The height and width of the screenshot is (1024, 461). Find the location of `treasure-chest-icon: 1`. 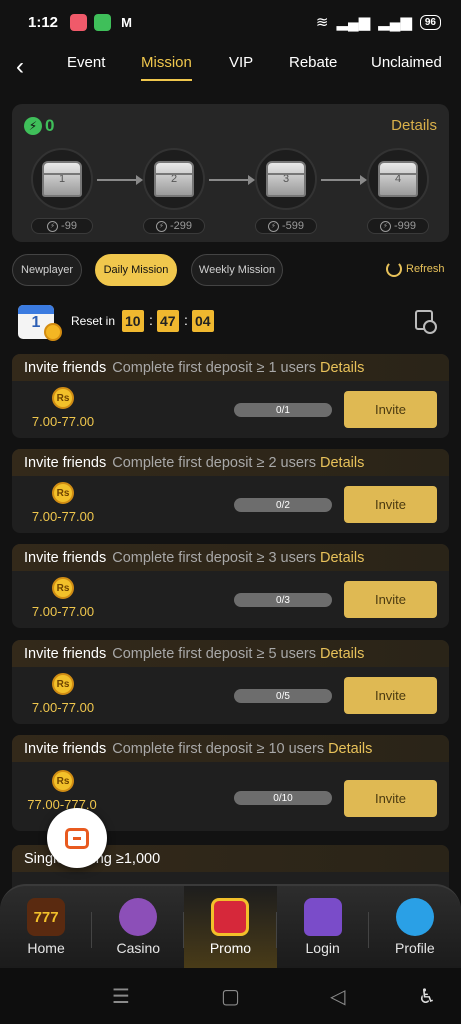

treasure-chest-icon: 1 is located at coordinates (62, 179).